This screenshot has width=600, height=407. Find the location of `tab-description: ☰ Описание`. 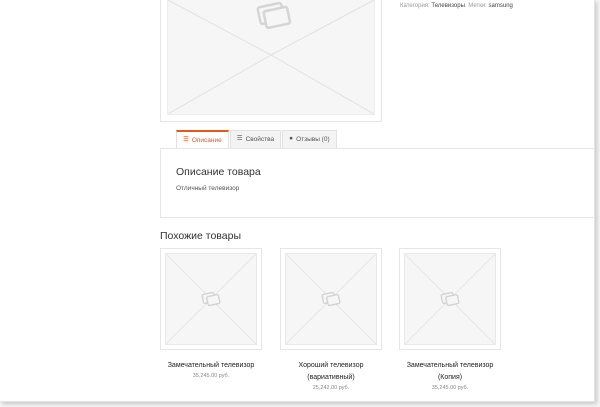

tab-description: ☰ Описание is located at coordinates (202, 139).